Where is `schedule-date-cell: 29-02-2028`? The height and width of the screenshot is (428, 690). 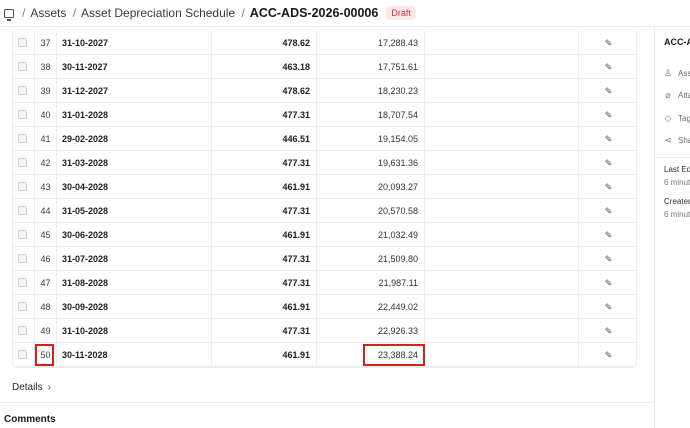 schedule-date-cell: 29-02-2028 is located at coordinates (134, 139).